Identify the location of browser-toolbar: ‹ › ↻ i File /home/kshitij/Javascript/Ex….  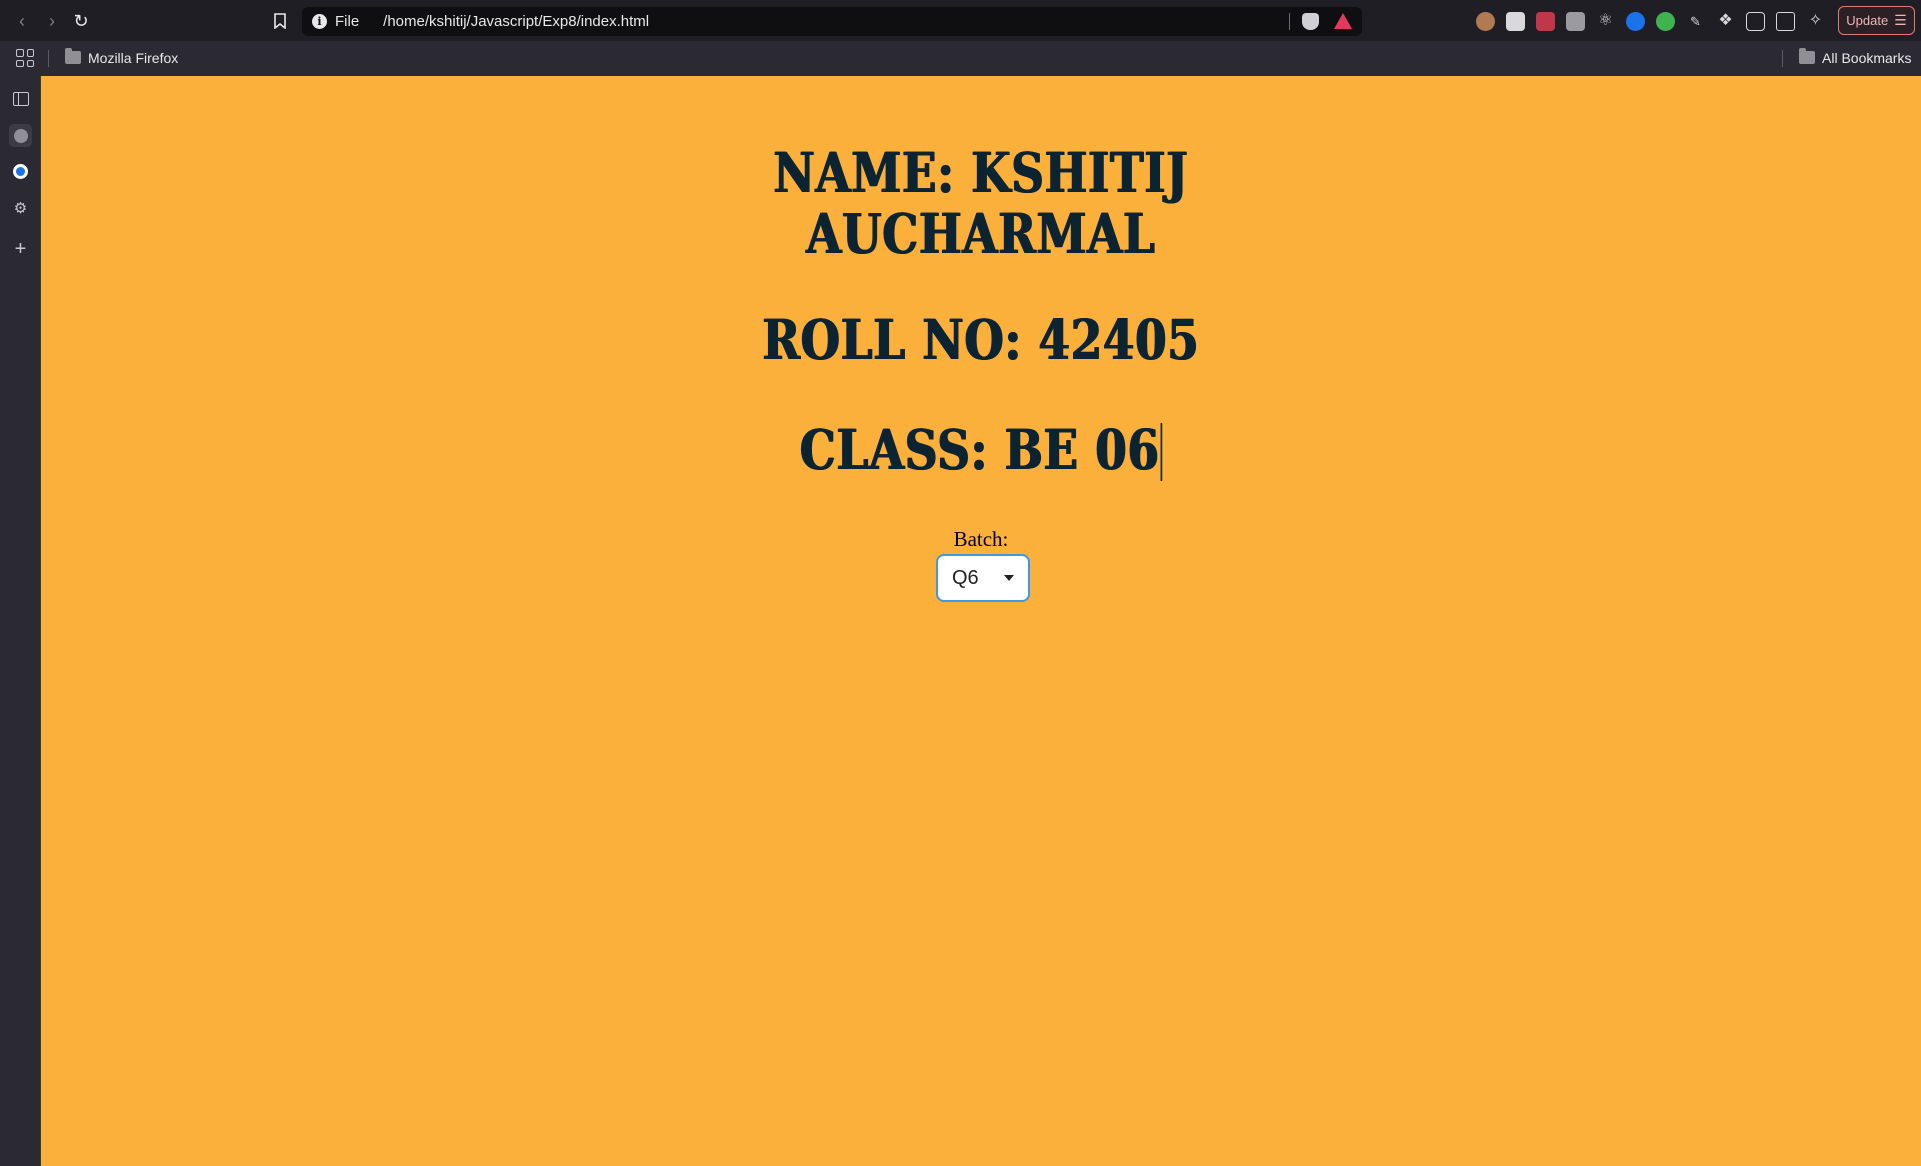
(960, 20).